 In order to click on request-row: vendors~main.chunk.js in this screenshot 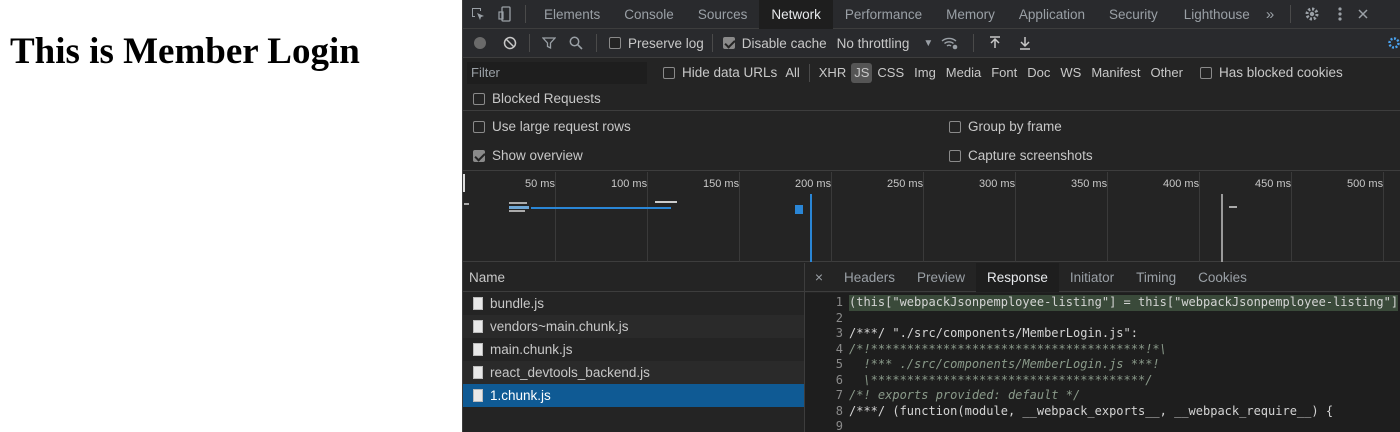, I will do `click(633, 326)`.